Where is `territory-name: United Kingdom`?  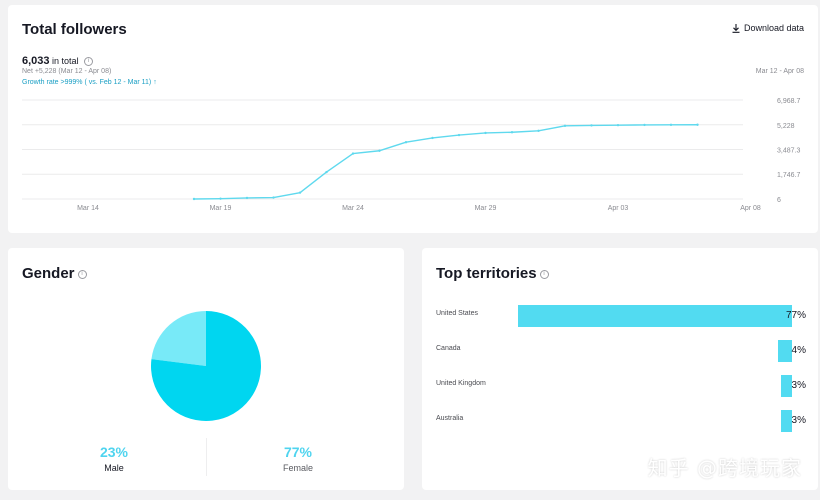 territory-name: United Kingdom is located at coordinates (461, 383).